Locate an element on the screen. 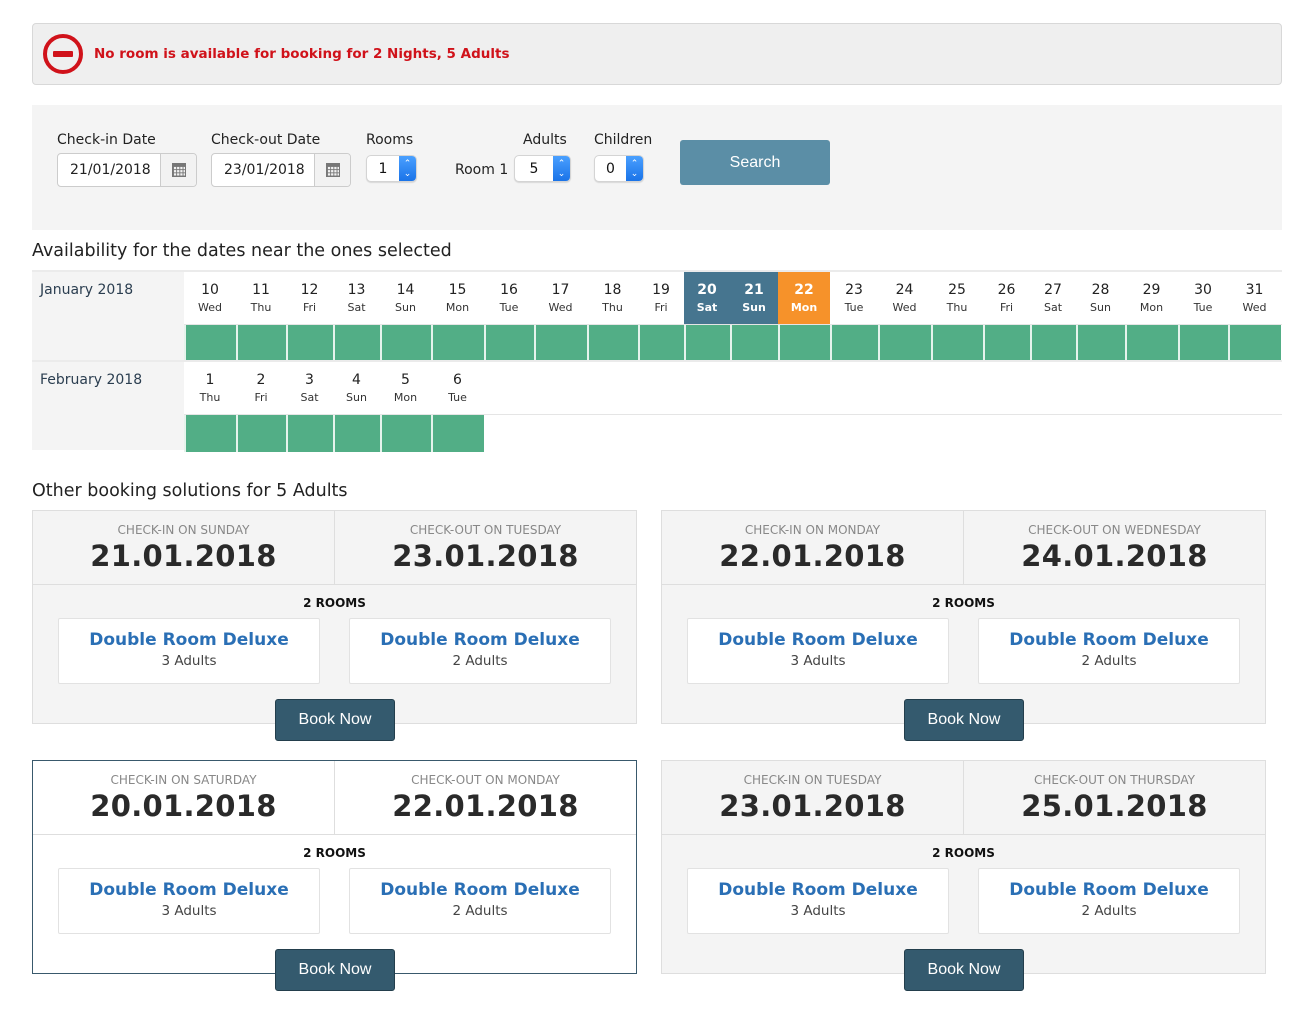 This screenshot has height=1018, width=1316. day-header: 25 Thu is located at coordinates (957, 298).